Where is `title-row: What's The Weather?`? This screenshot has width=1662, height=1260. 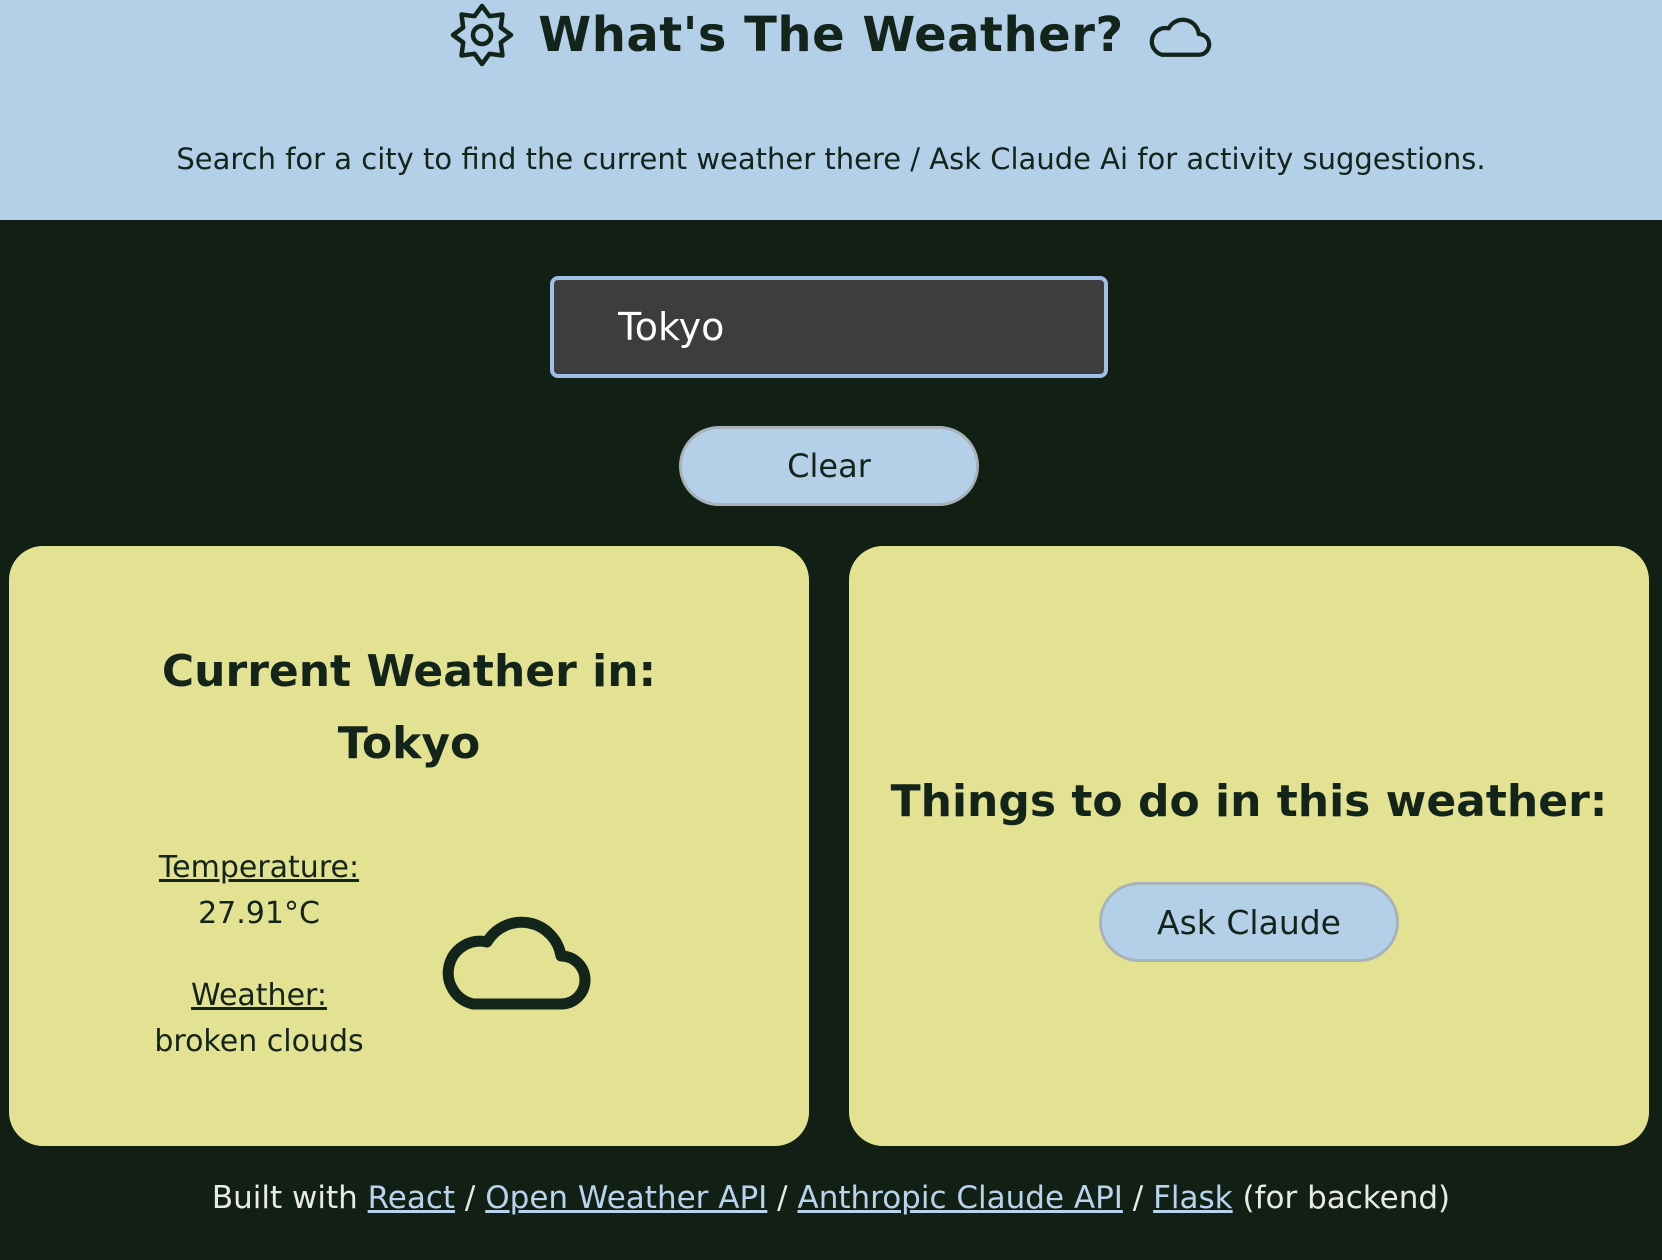 title-row: What's The Weather? is located at coordinates (831, 35).